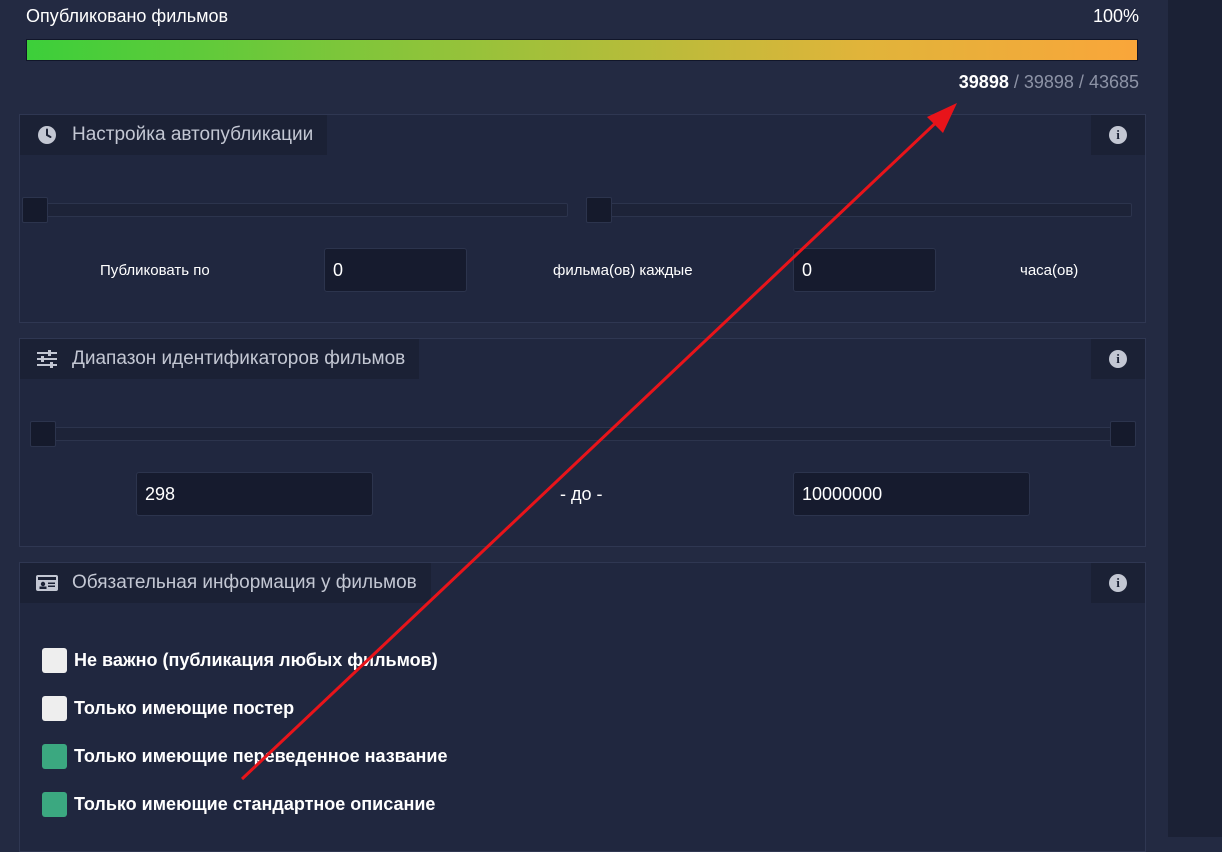 The width and height of the screenshot is (1222, 852). What do you see at coordinates (1113, 82) in the screenshot?
I see `total-count: 43685` at bounding box center [1113, 82].